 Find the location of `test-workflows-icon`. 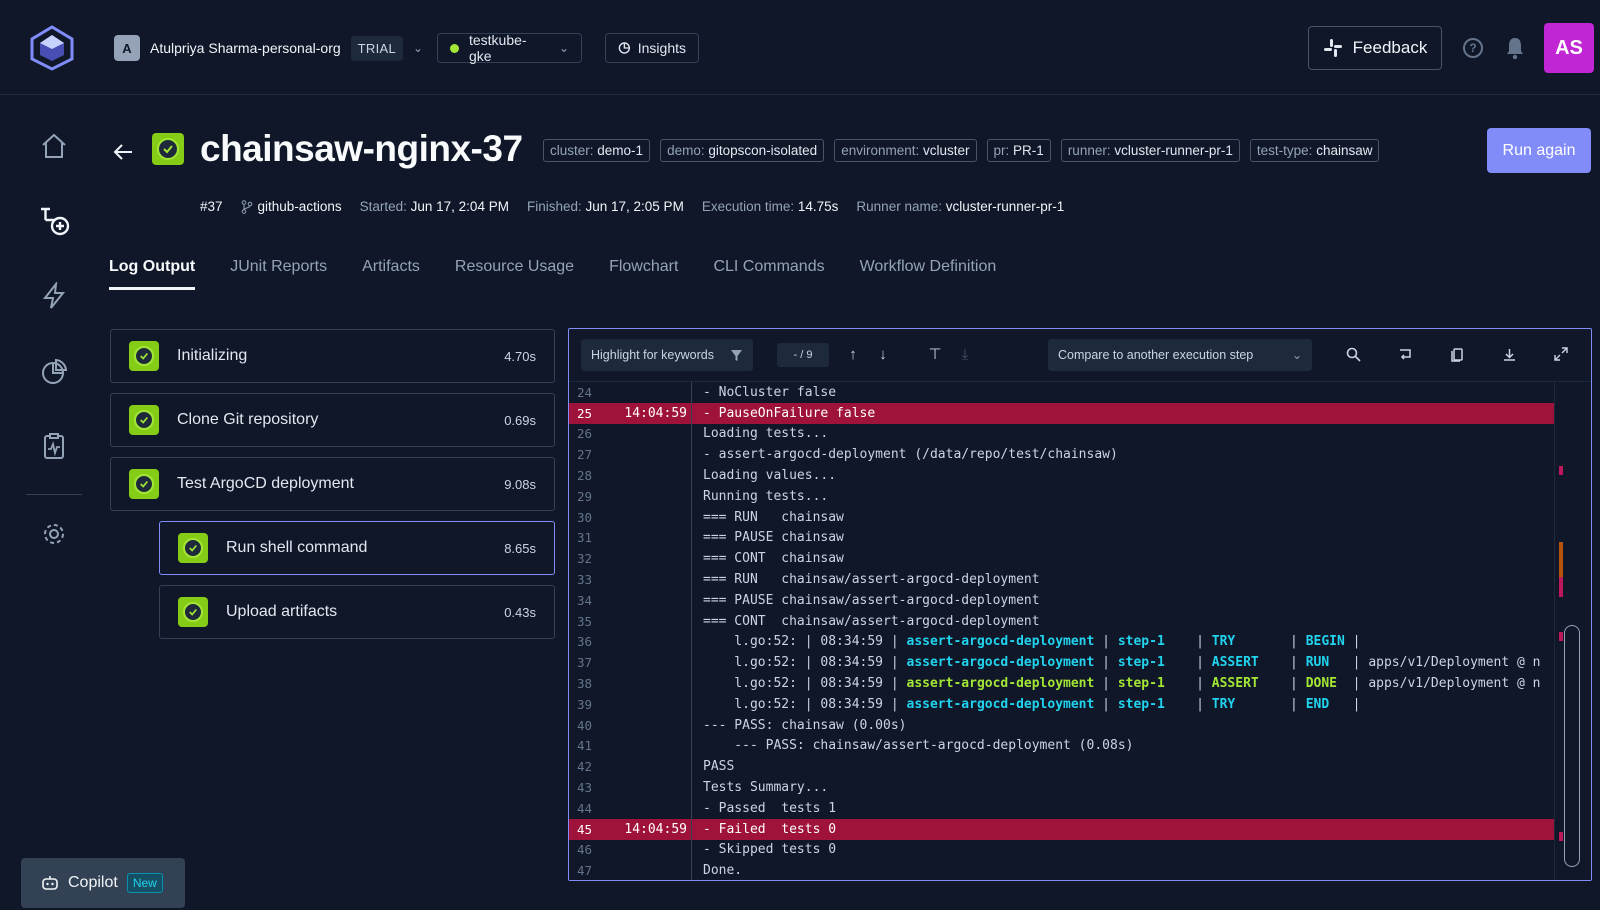

test-workflows-icon is located at coordinates (54, 220).